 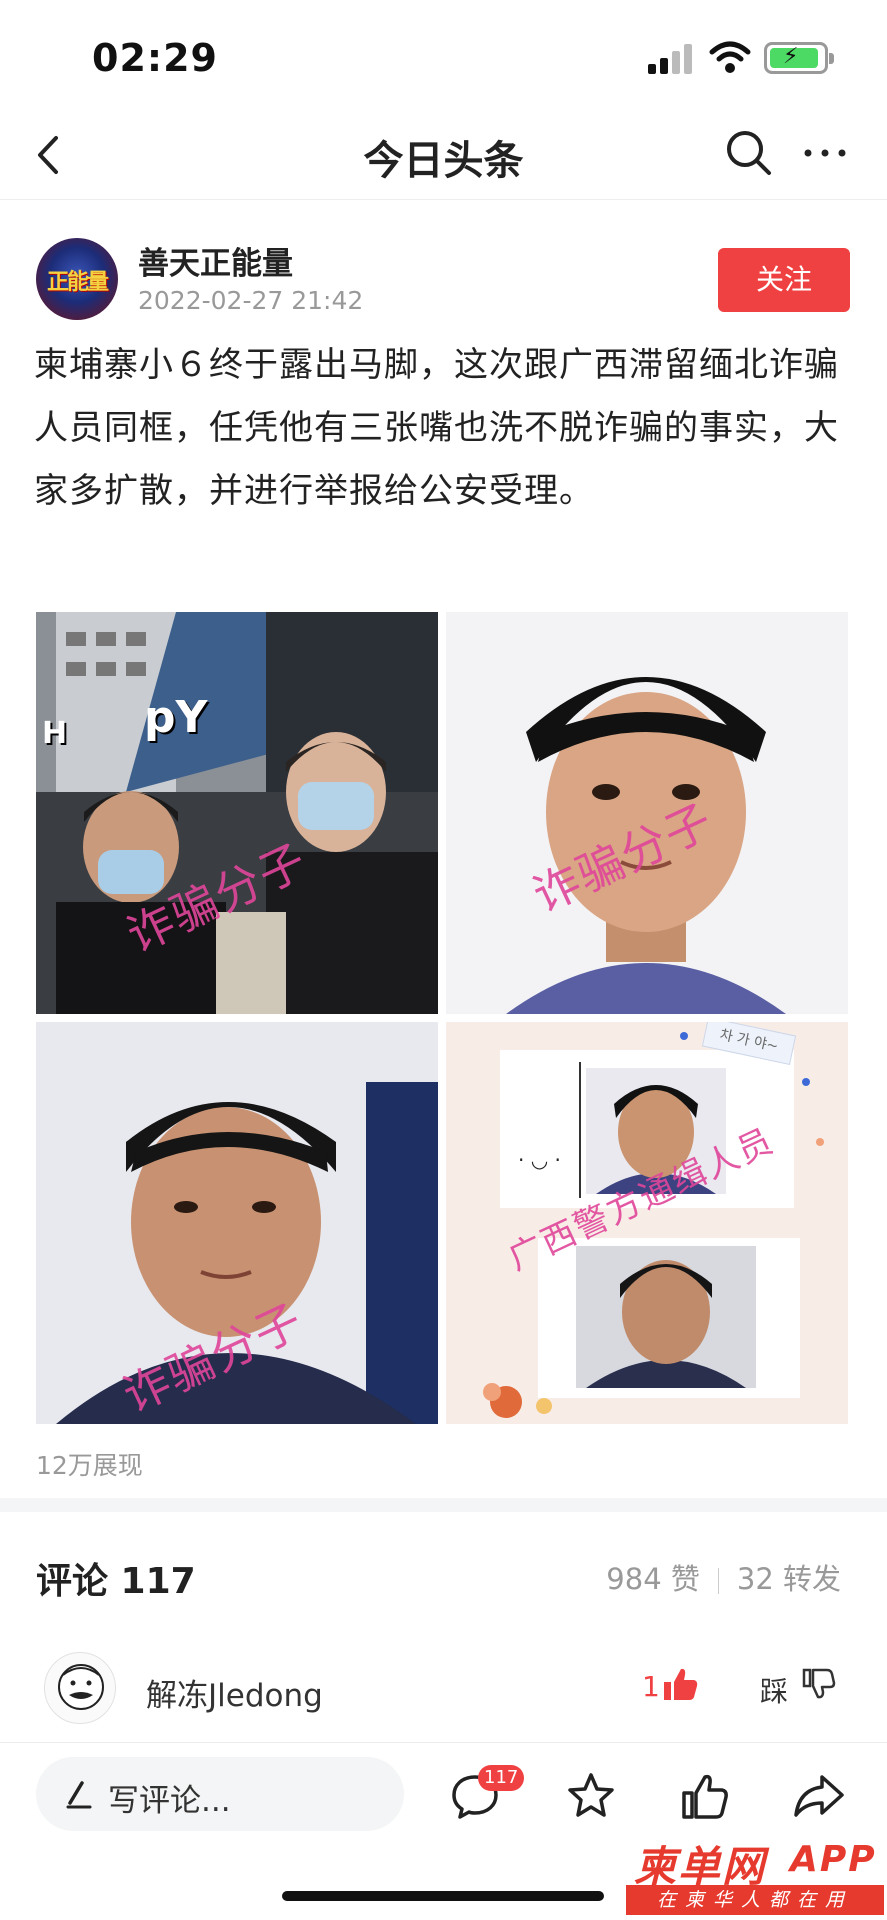 I want to click on comment-count-badge: 117, so click(x=501, y=1778).